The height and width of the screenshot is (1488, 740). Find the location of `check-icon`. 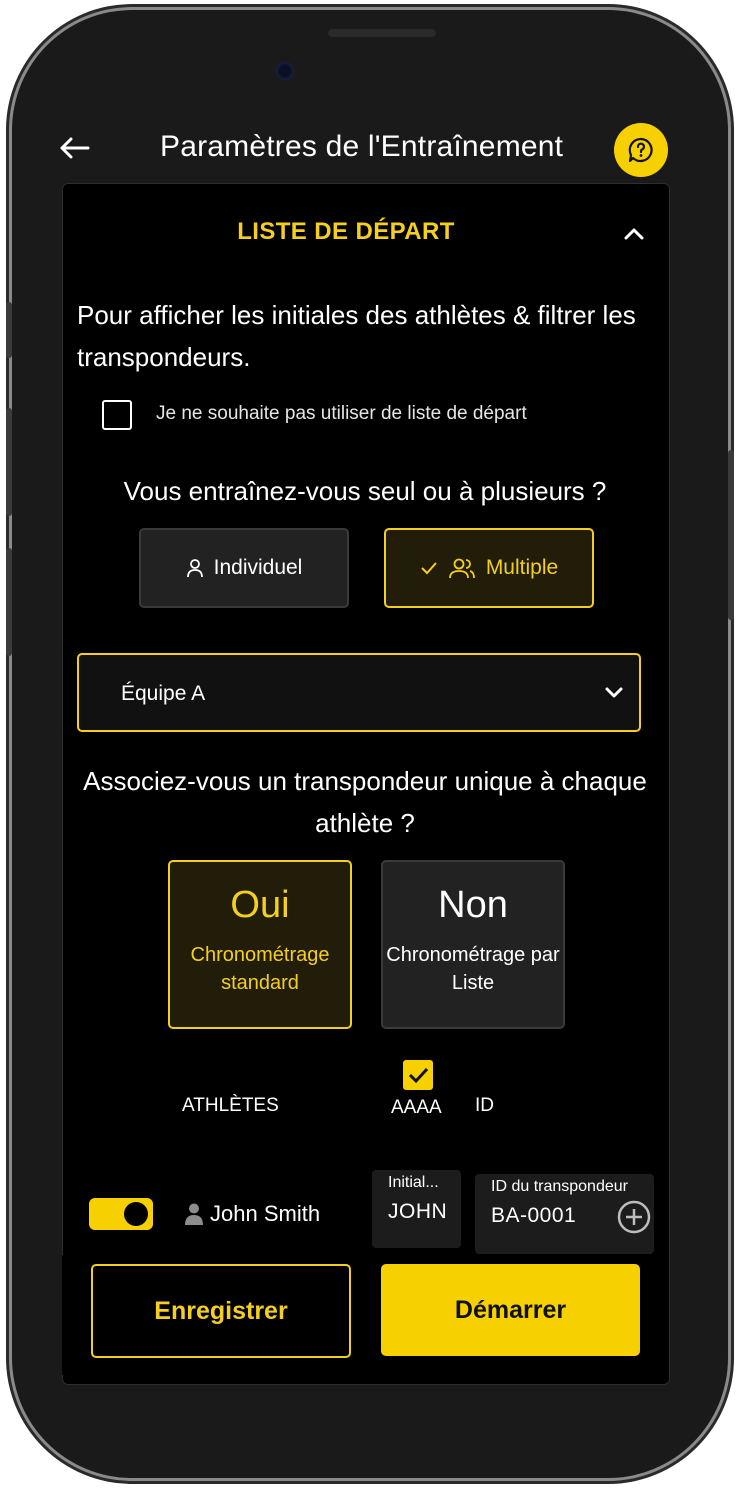

check-icon is located at coordinates (429, 568).